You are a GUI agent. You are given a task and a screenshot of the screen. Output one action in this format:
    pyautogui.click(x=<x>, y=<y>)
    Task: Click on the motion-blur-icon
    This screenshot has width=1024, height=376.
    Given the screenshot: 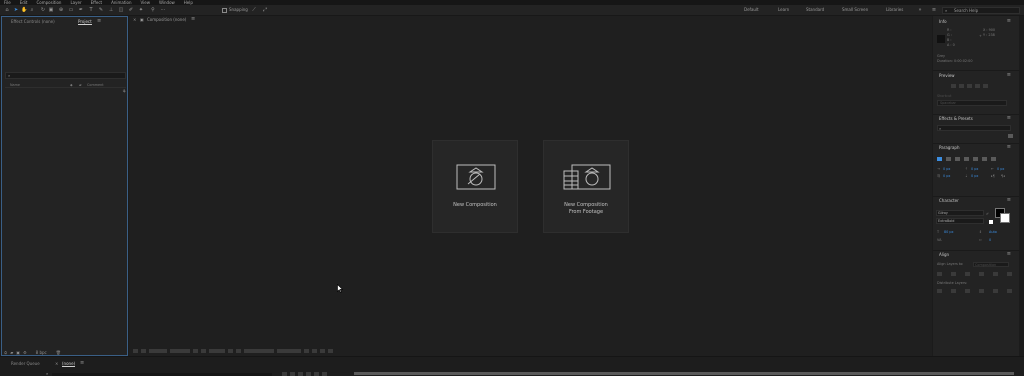 What is the action you would take?
    pyautogui.click(x=316, y=374)
    